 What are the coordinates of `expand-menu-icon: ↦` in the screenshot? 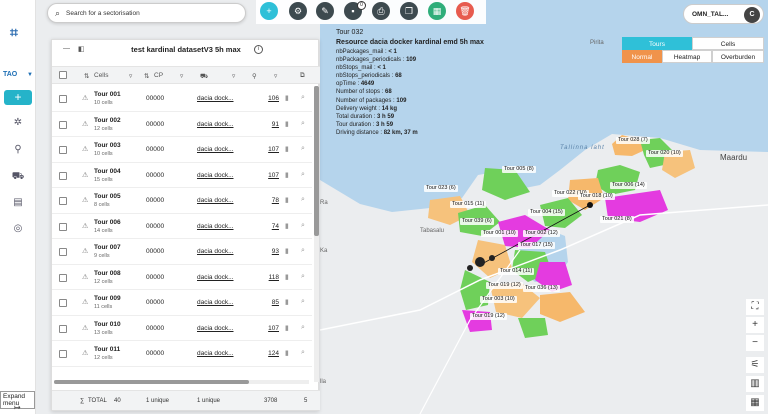 It's located at (17, 407).